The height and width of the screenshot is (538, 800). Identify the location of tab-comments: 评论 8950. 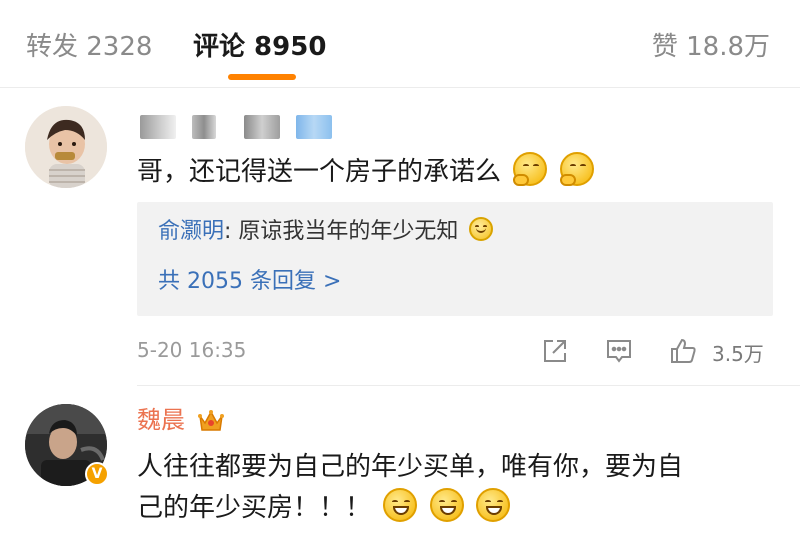
(259, 47).